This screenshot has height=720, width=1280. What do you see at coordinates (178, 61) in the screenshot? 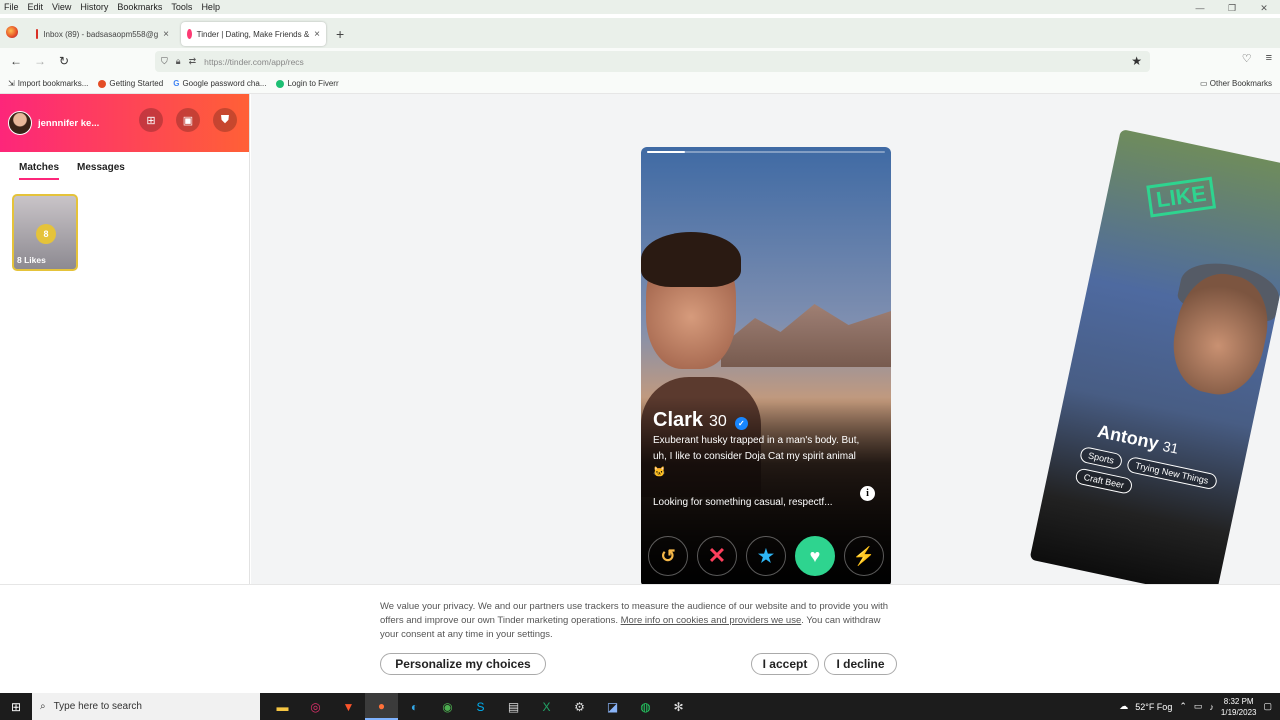
I see `lock-icon: 🔒︎` at bounding box center [178, 61].